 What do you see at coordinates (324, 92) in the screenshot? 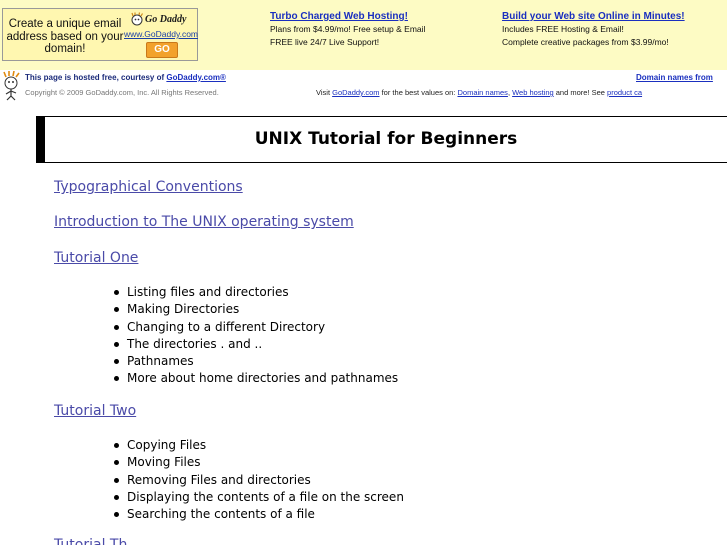
I see `visit-prefix: Visit` at bounding box center [324, 92].